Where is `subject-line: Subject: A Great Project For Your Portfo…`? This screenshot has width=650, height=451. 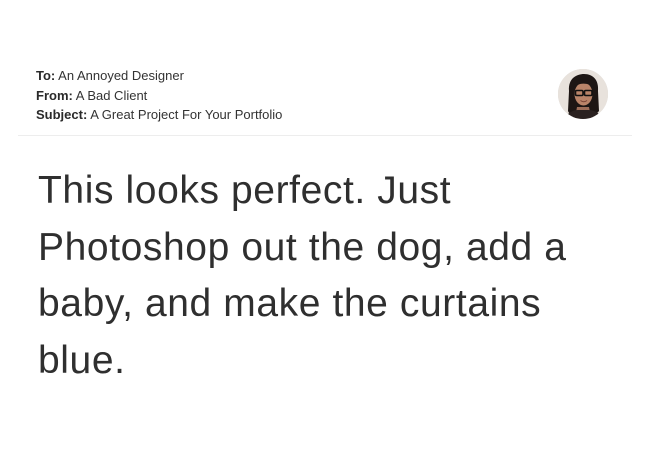
subject-line: Subject: A Great Project For Your Portfo… is located at coordinates (316, 115).